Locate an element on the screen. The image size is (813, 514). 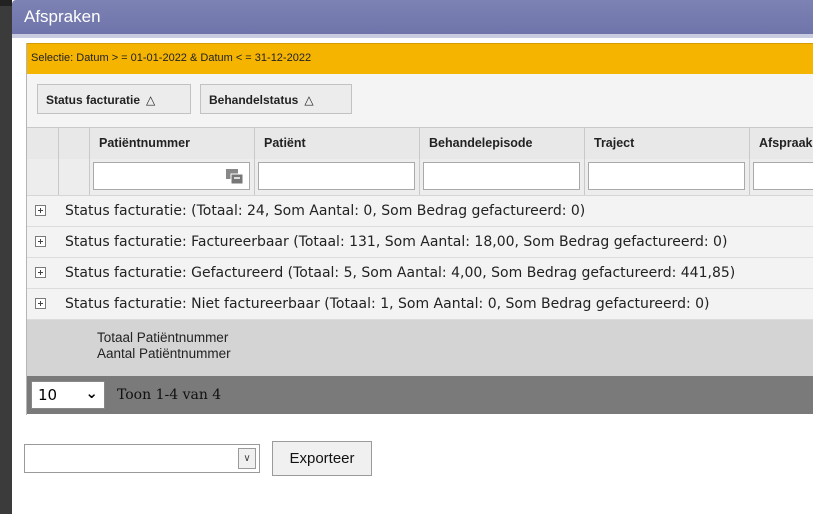
filter-cell-traject is located at coordinates (666, 177).